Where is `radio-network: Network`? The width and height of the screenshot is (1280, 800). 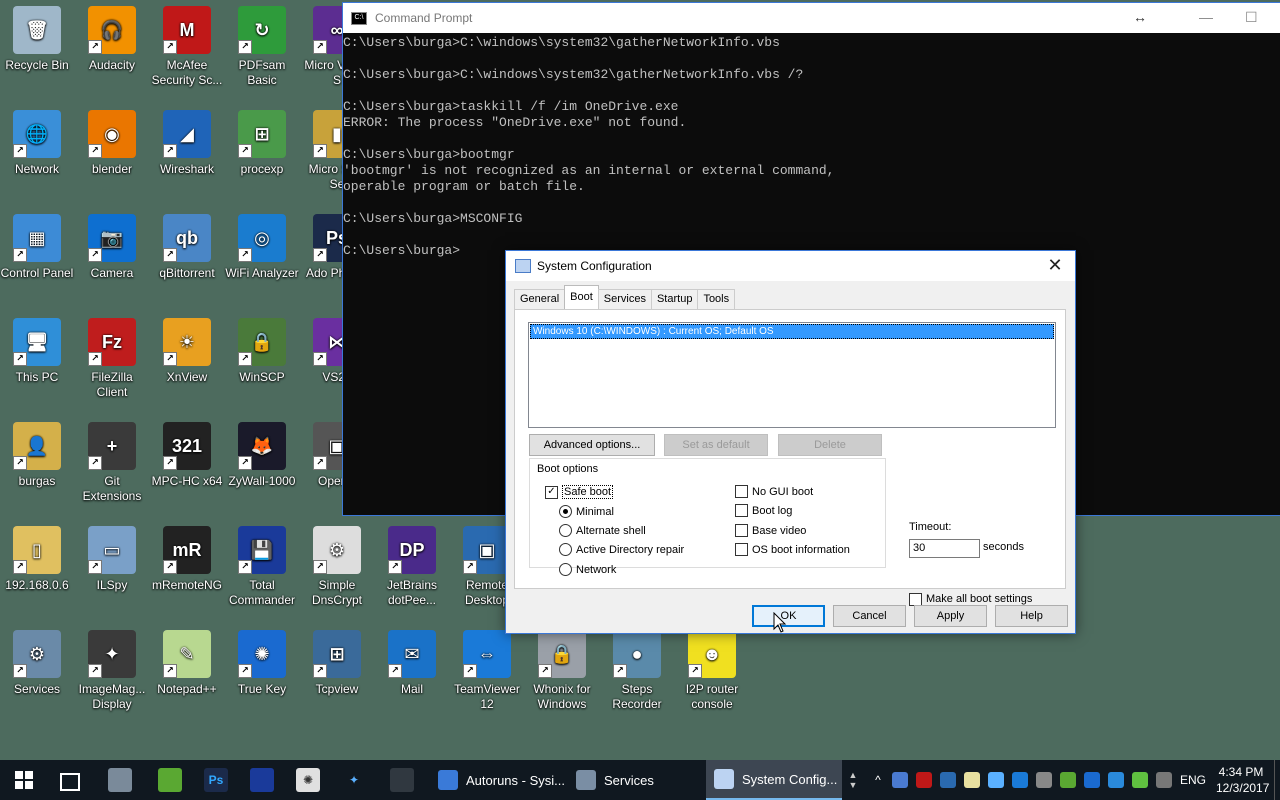 radio-network: Network is located at coordinates (587, 569).